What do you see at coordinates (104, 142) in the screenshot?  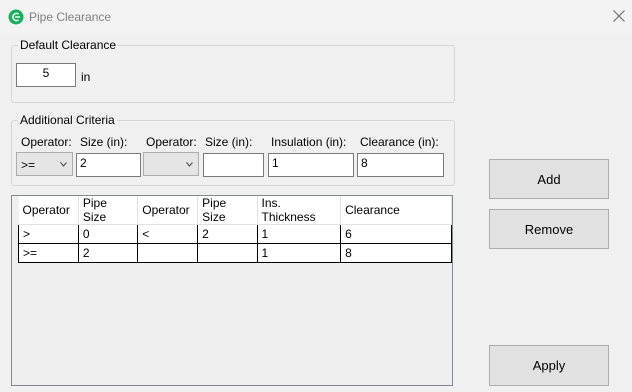 I see `size1-label: Size (in):` at bounding box center [104, 142].